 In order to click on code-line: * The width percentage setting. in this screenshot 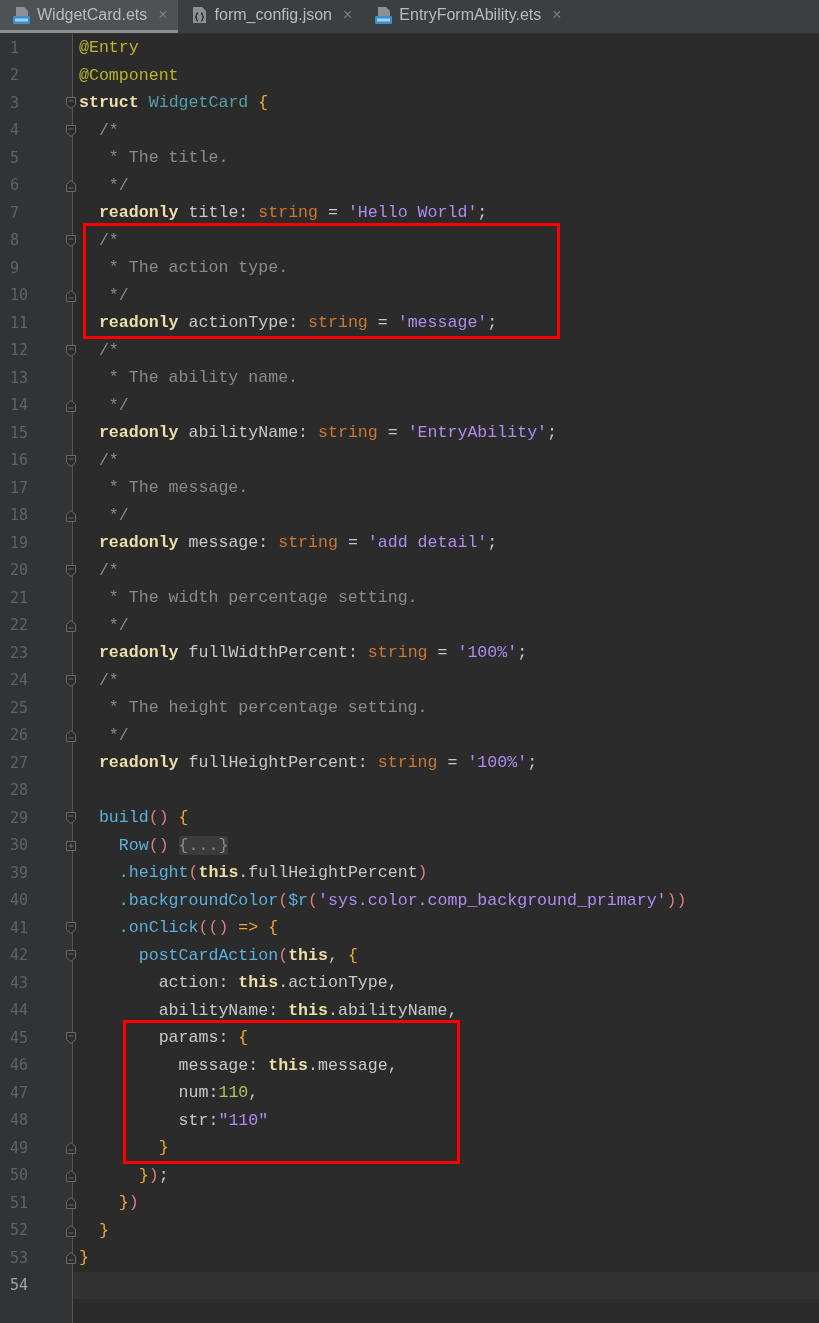, I will do `click(262, 598)`.